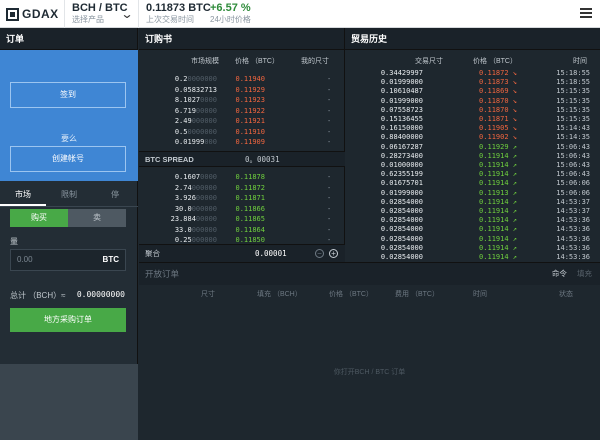 Image resolution: width=600 pixels, height=440 pixels. What do you see at coordinates (242, 177) in the screenshot?
I see `bid-row: 0.16070000 0.11878 -` at bounding box center [242, 177].